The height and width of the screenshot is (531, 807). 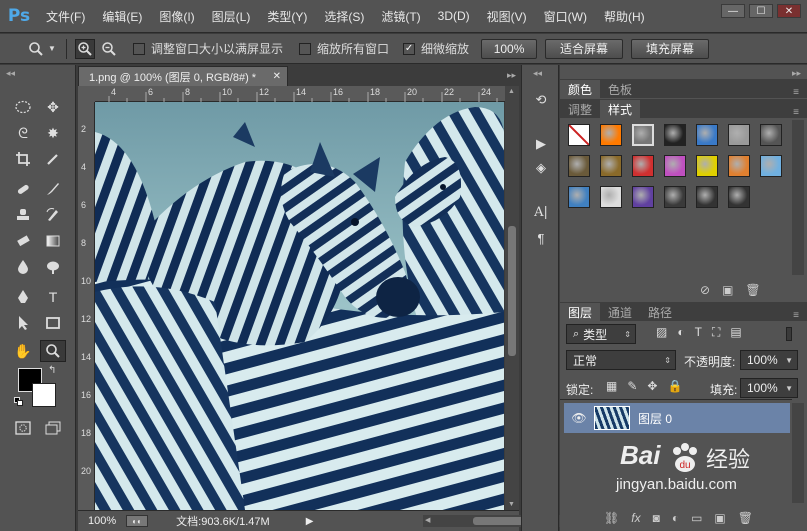 What do you see at coordinates (310, 521) in the screenshot?
I see `status-menu-arrow-icon: ▶` at bounding box center [310, 521].